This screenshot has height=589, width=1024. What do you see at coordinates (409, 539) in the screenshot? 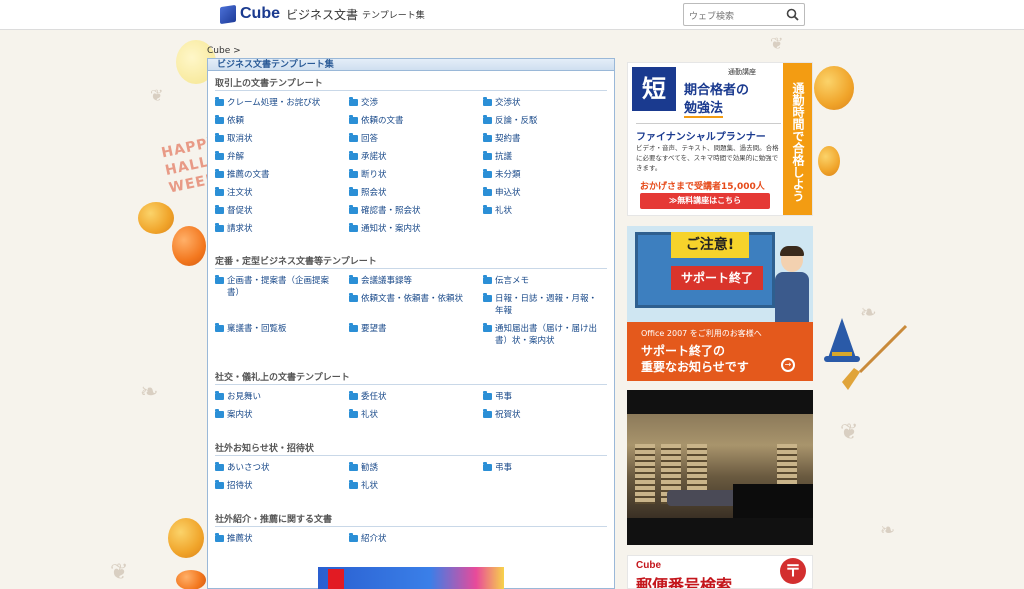
I see `list-item: 紹介状` at bounding box center [409, 539].